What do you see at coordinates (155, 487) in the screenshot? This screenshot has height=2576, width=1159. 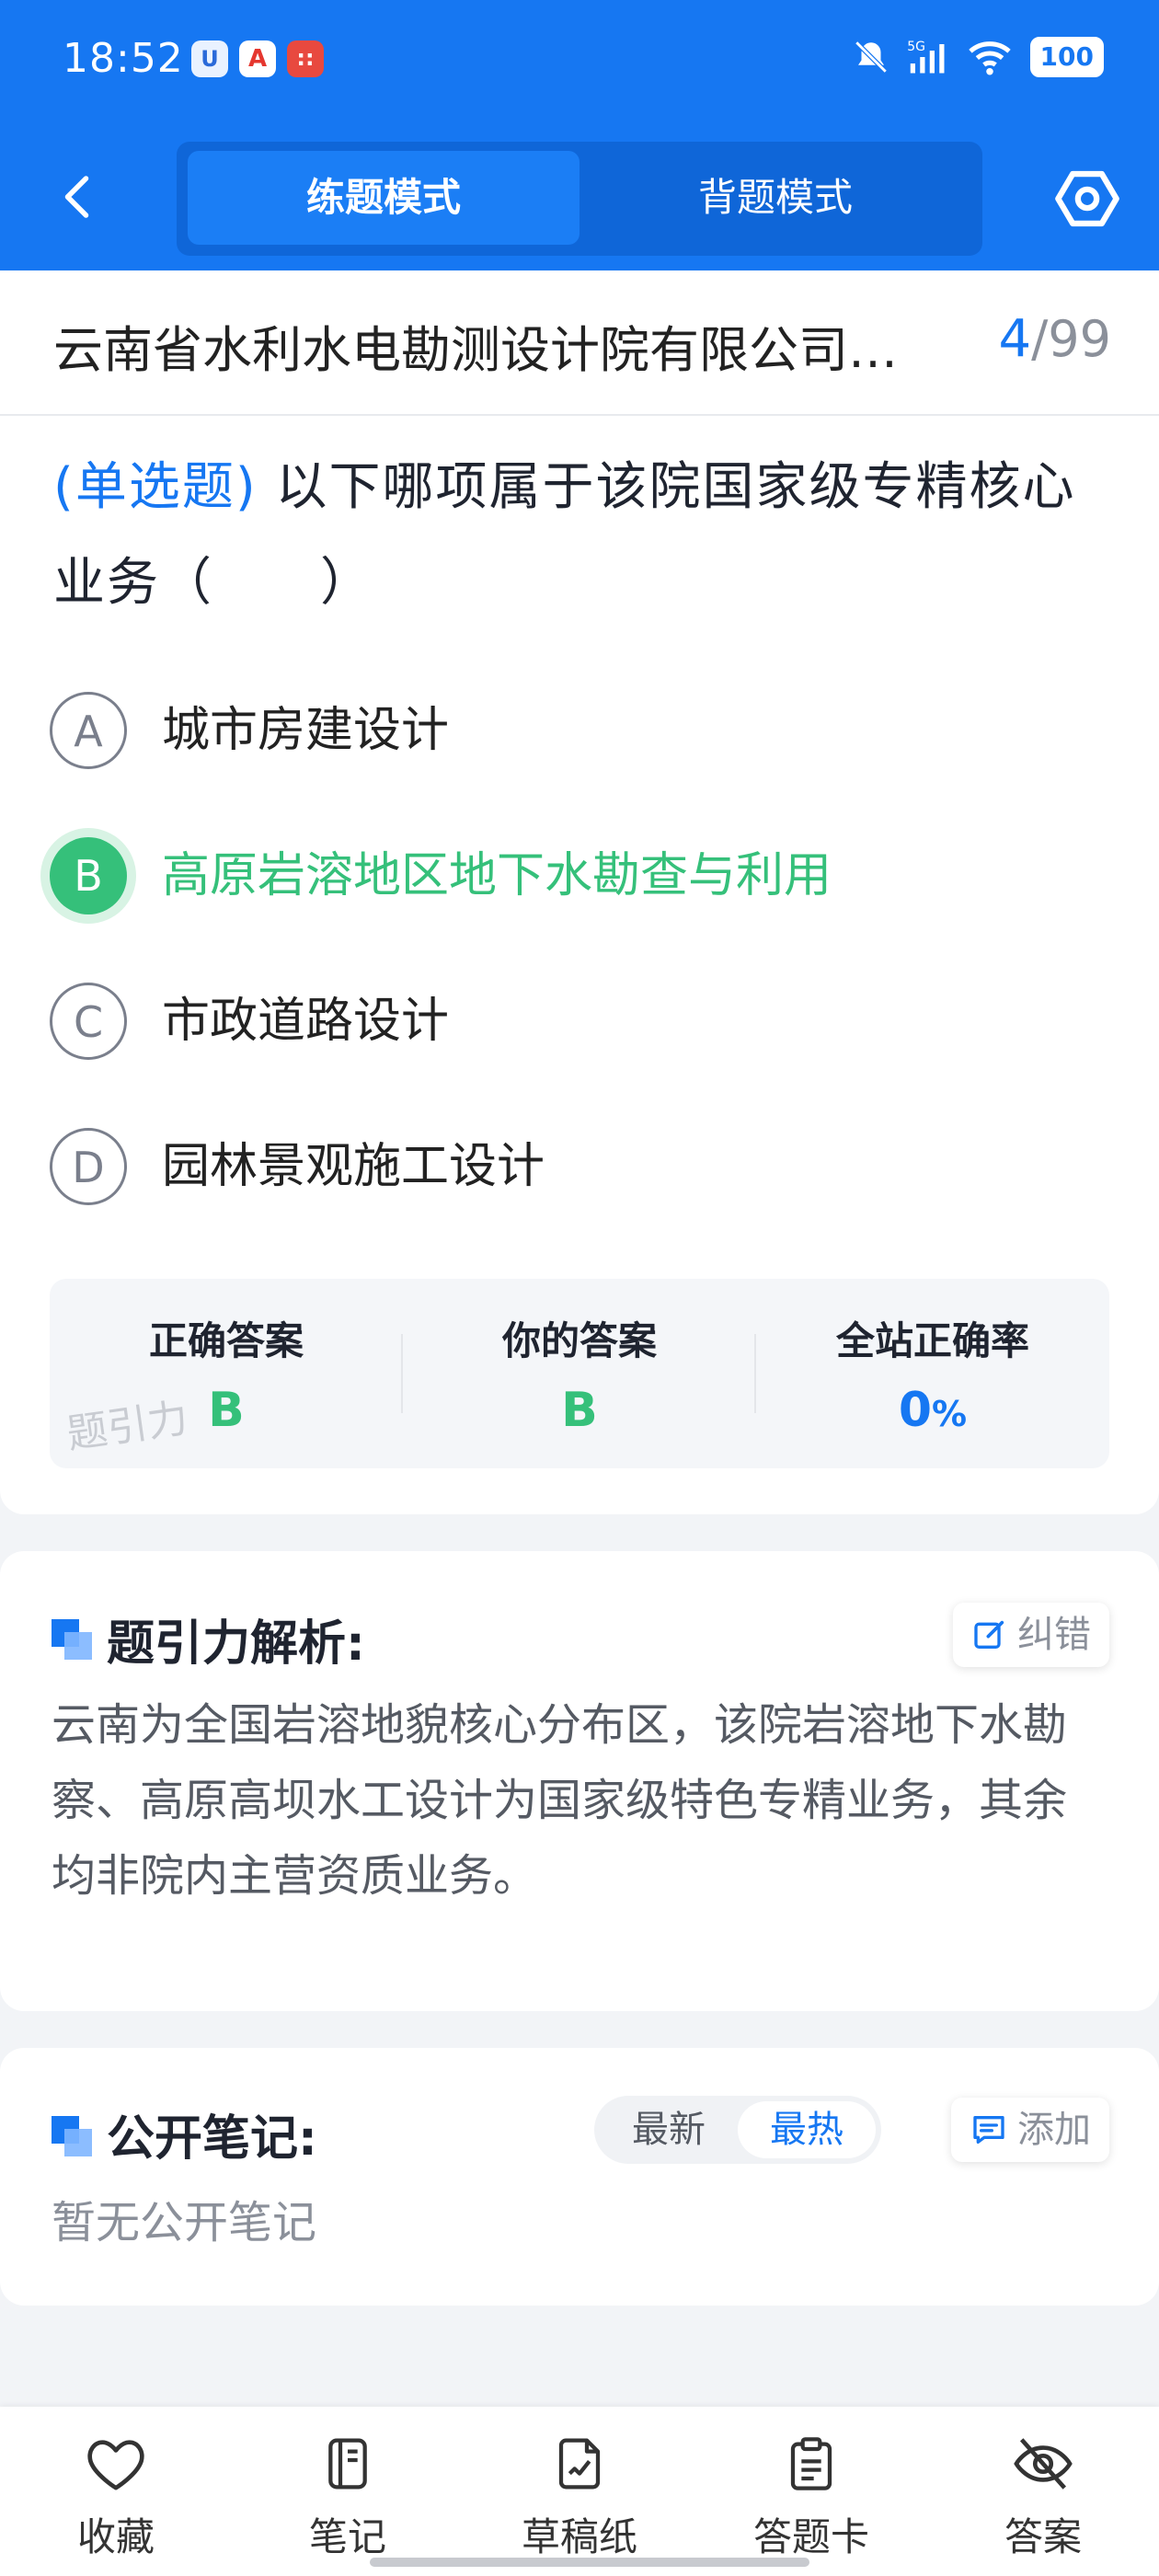 I see `question-type-label: (单选题)` at bounding box center [155, 487].